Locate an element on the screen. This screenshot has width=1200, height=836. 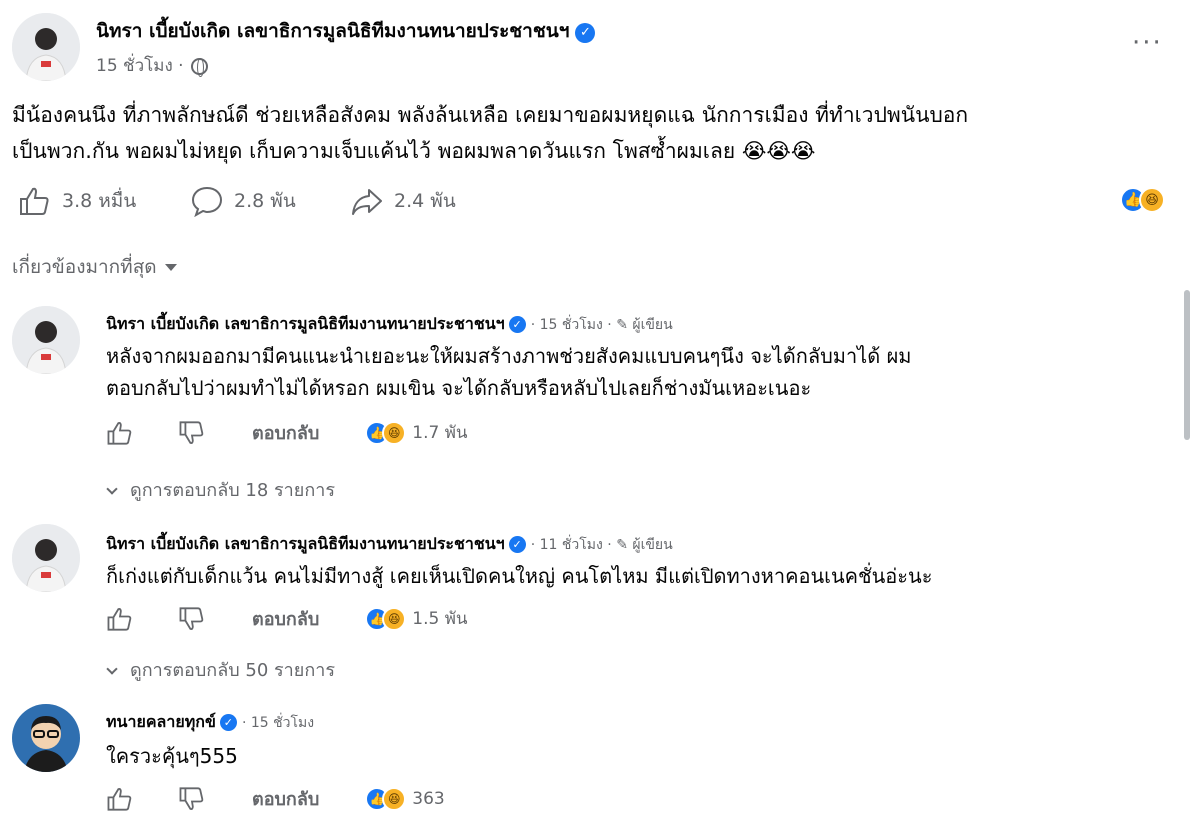
comment-button: 2.8 พัน is located at coordinates (243, 201).